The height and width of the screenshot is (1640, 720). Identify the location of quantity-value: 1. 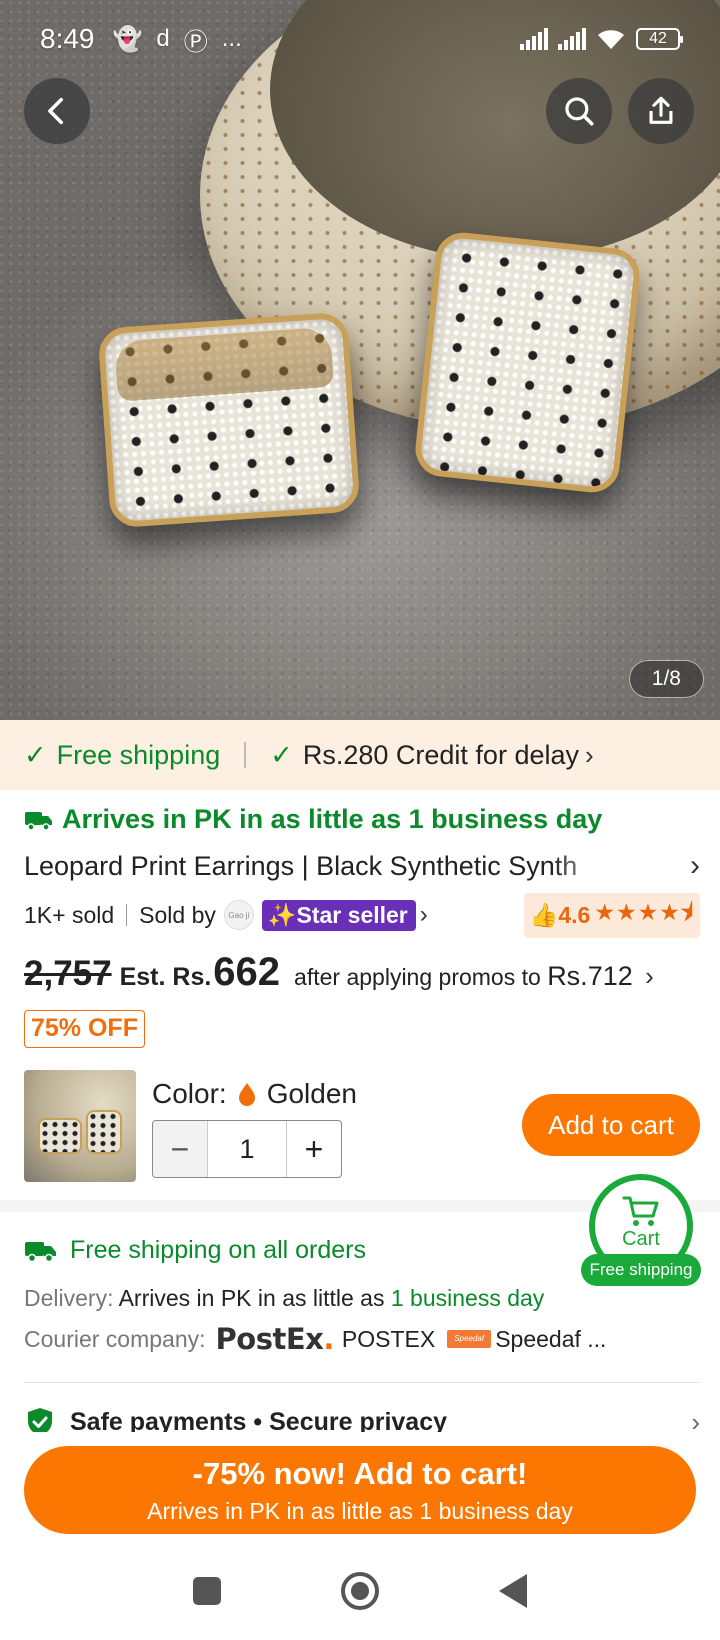
(247, 1149).